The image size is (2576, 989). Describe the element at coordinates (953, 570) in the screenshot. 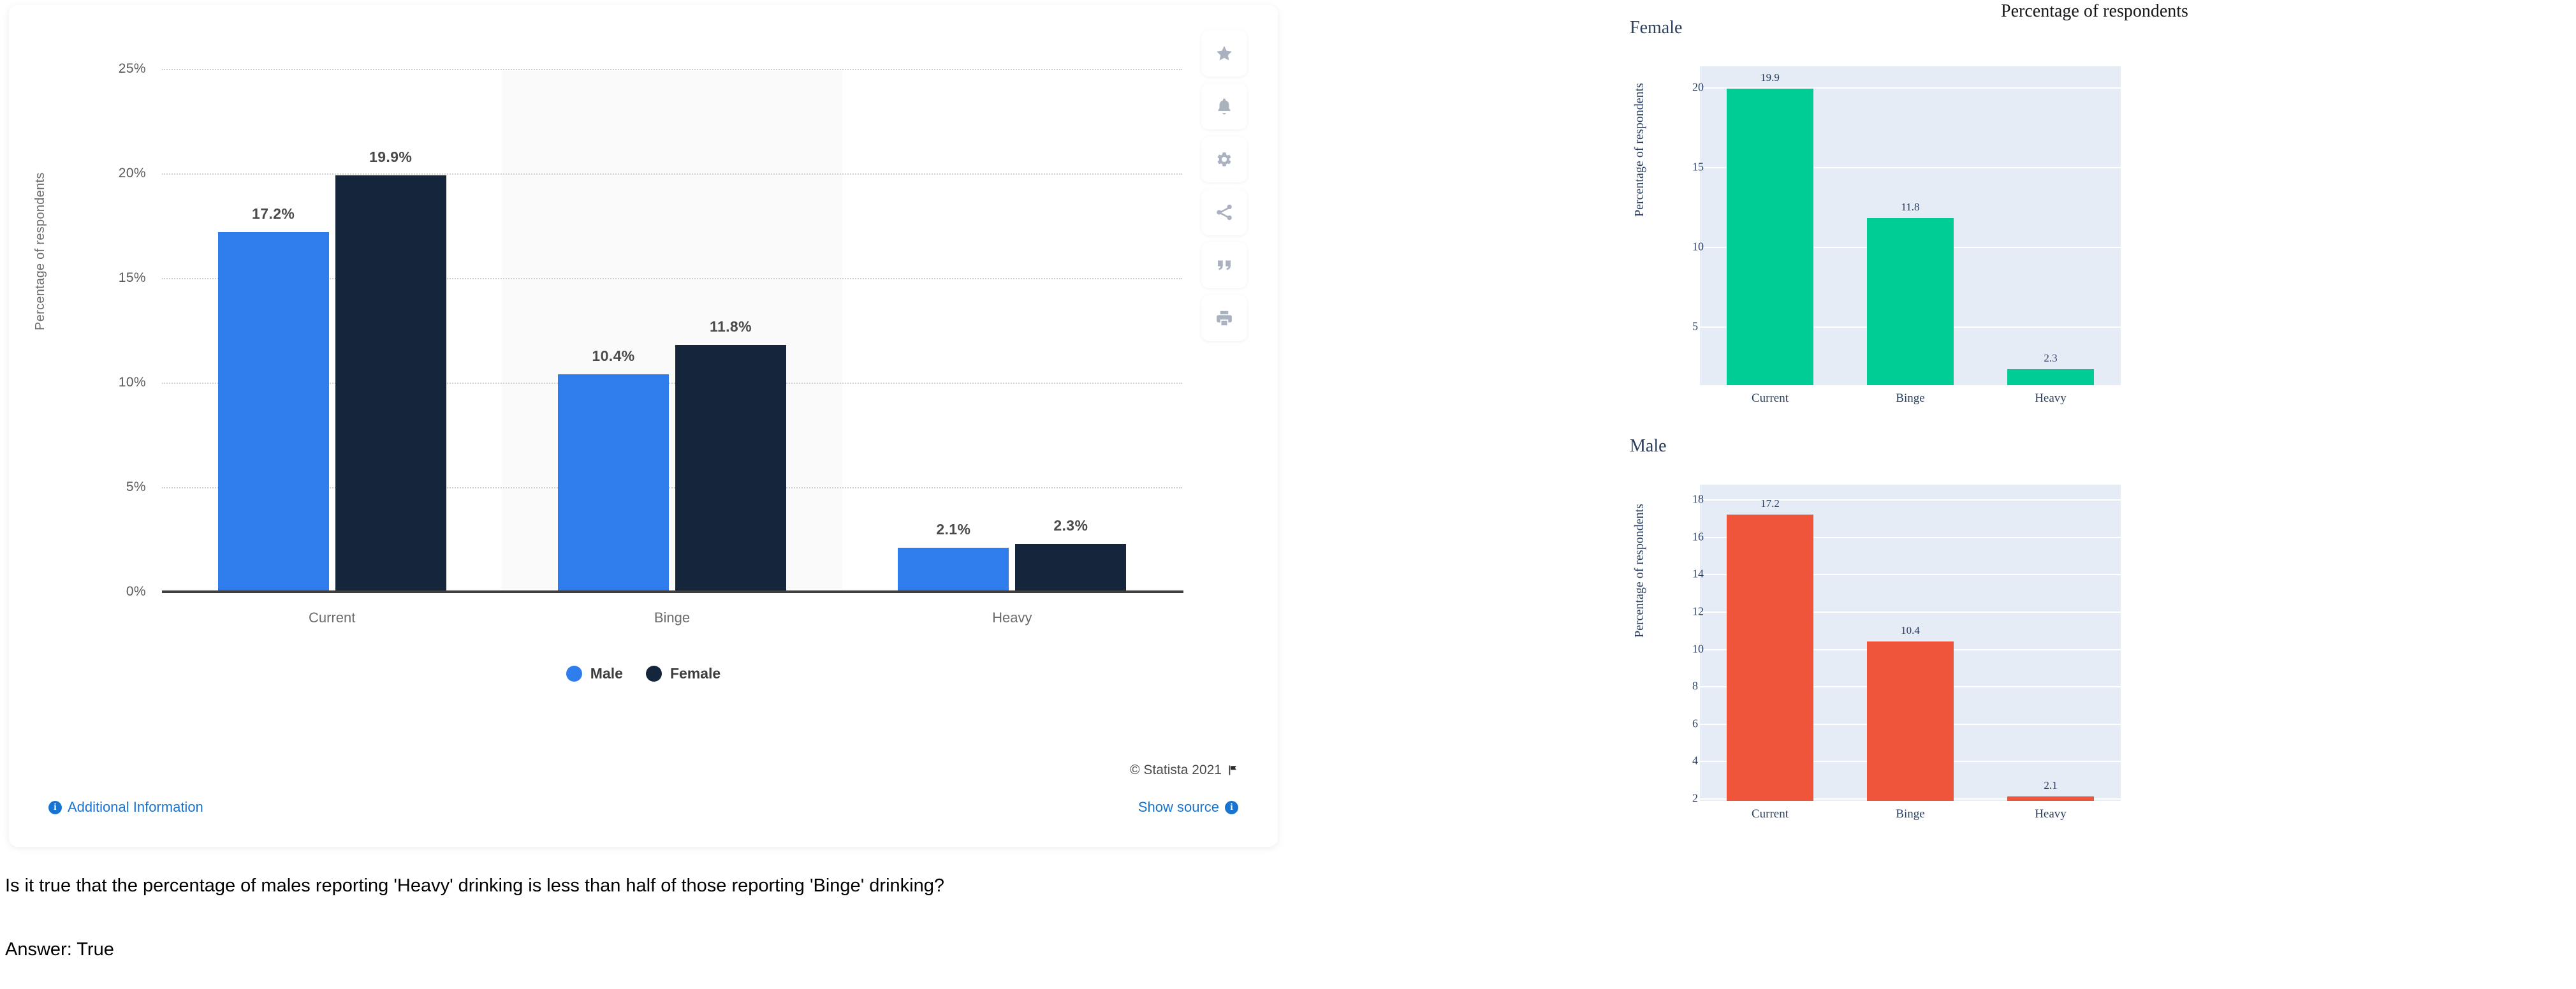

I see `bar-male-heavy` at that location.